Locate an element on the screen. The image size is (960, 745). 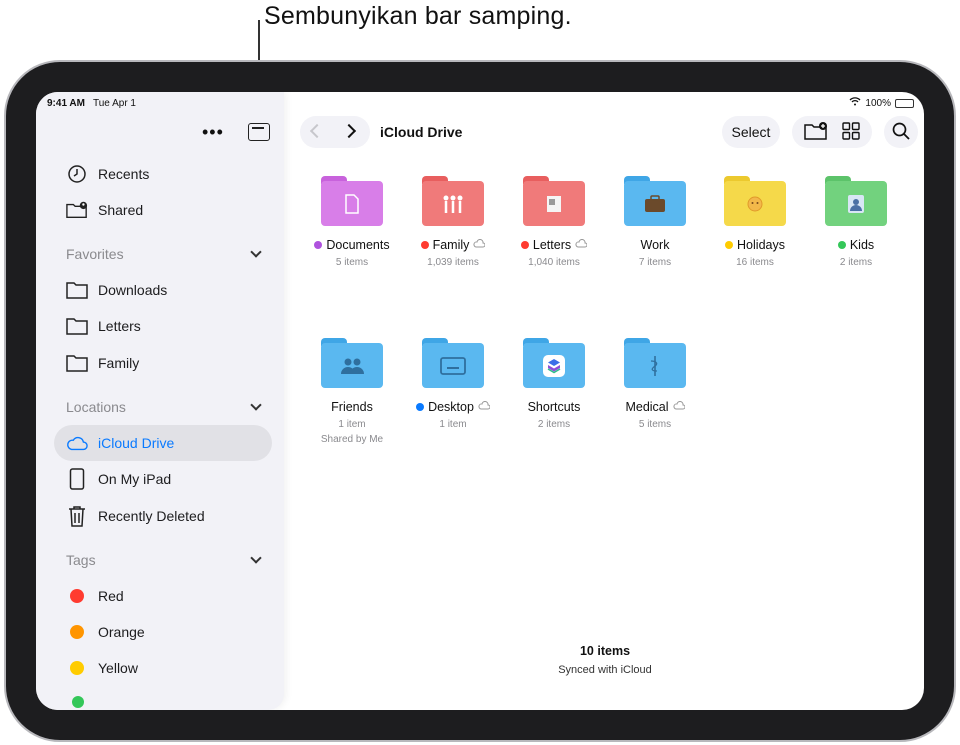
folder-item: Desktop 1 item is located at coordinates (453, 385).